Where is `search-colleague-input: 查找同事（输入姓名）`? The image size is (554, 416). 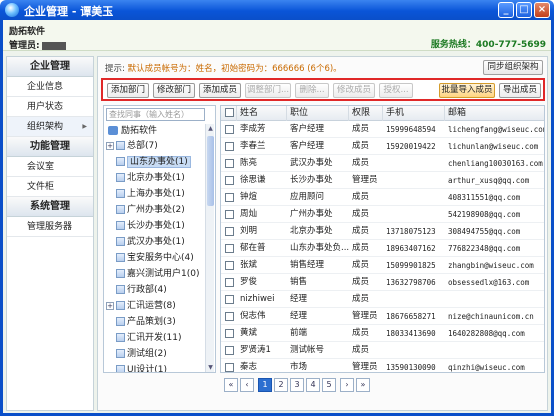 search-colleague-input: 查找同事（输入姓名） is located at coordinates (155, 114).